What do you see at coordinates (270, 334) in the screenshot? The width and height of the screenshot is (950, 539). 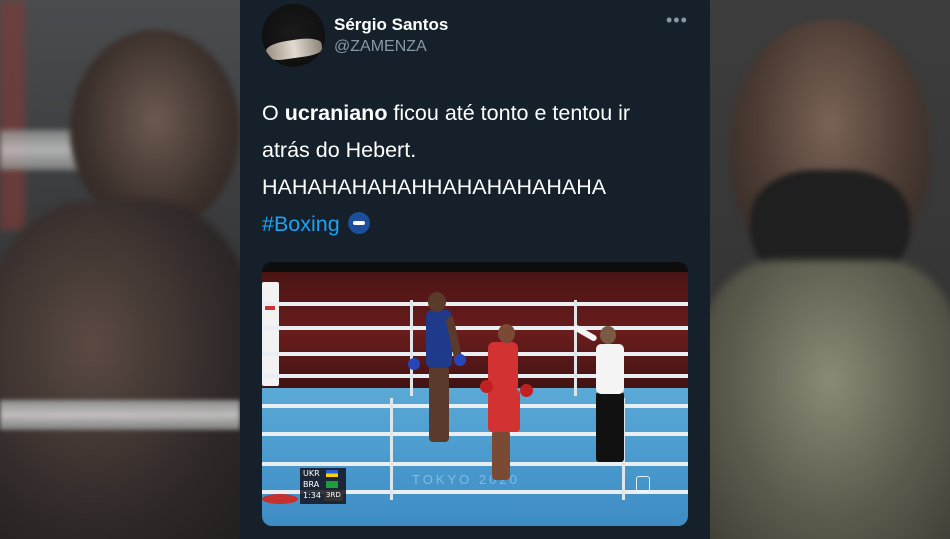 I see `ring-corner-pad` at bounding box center [270, 334].